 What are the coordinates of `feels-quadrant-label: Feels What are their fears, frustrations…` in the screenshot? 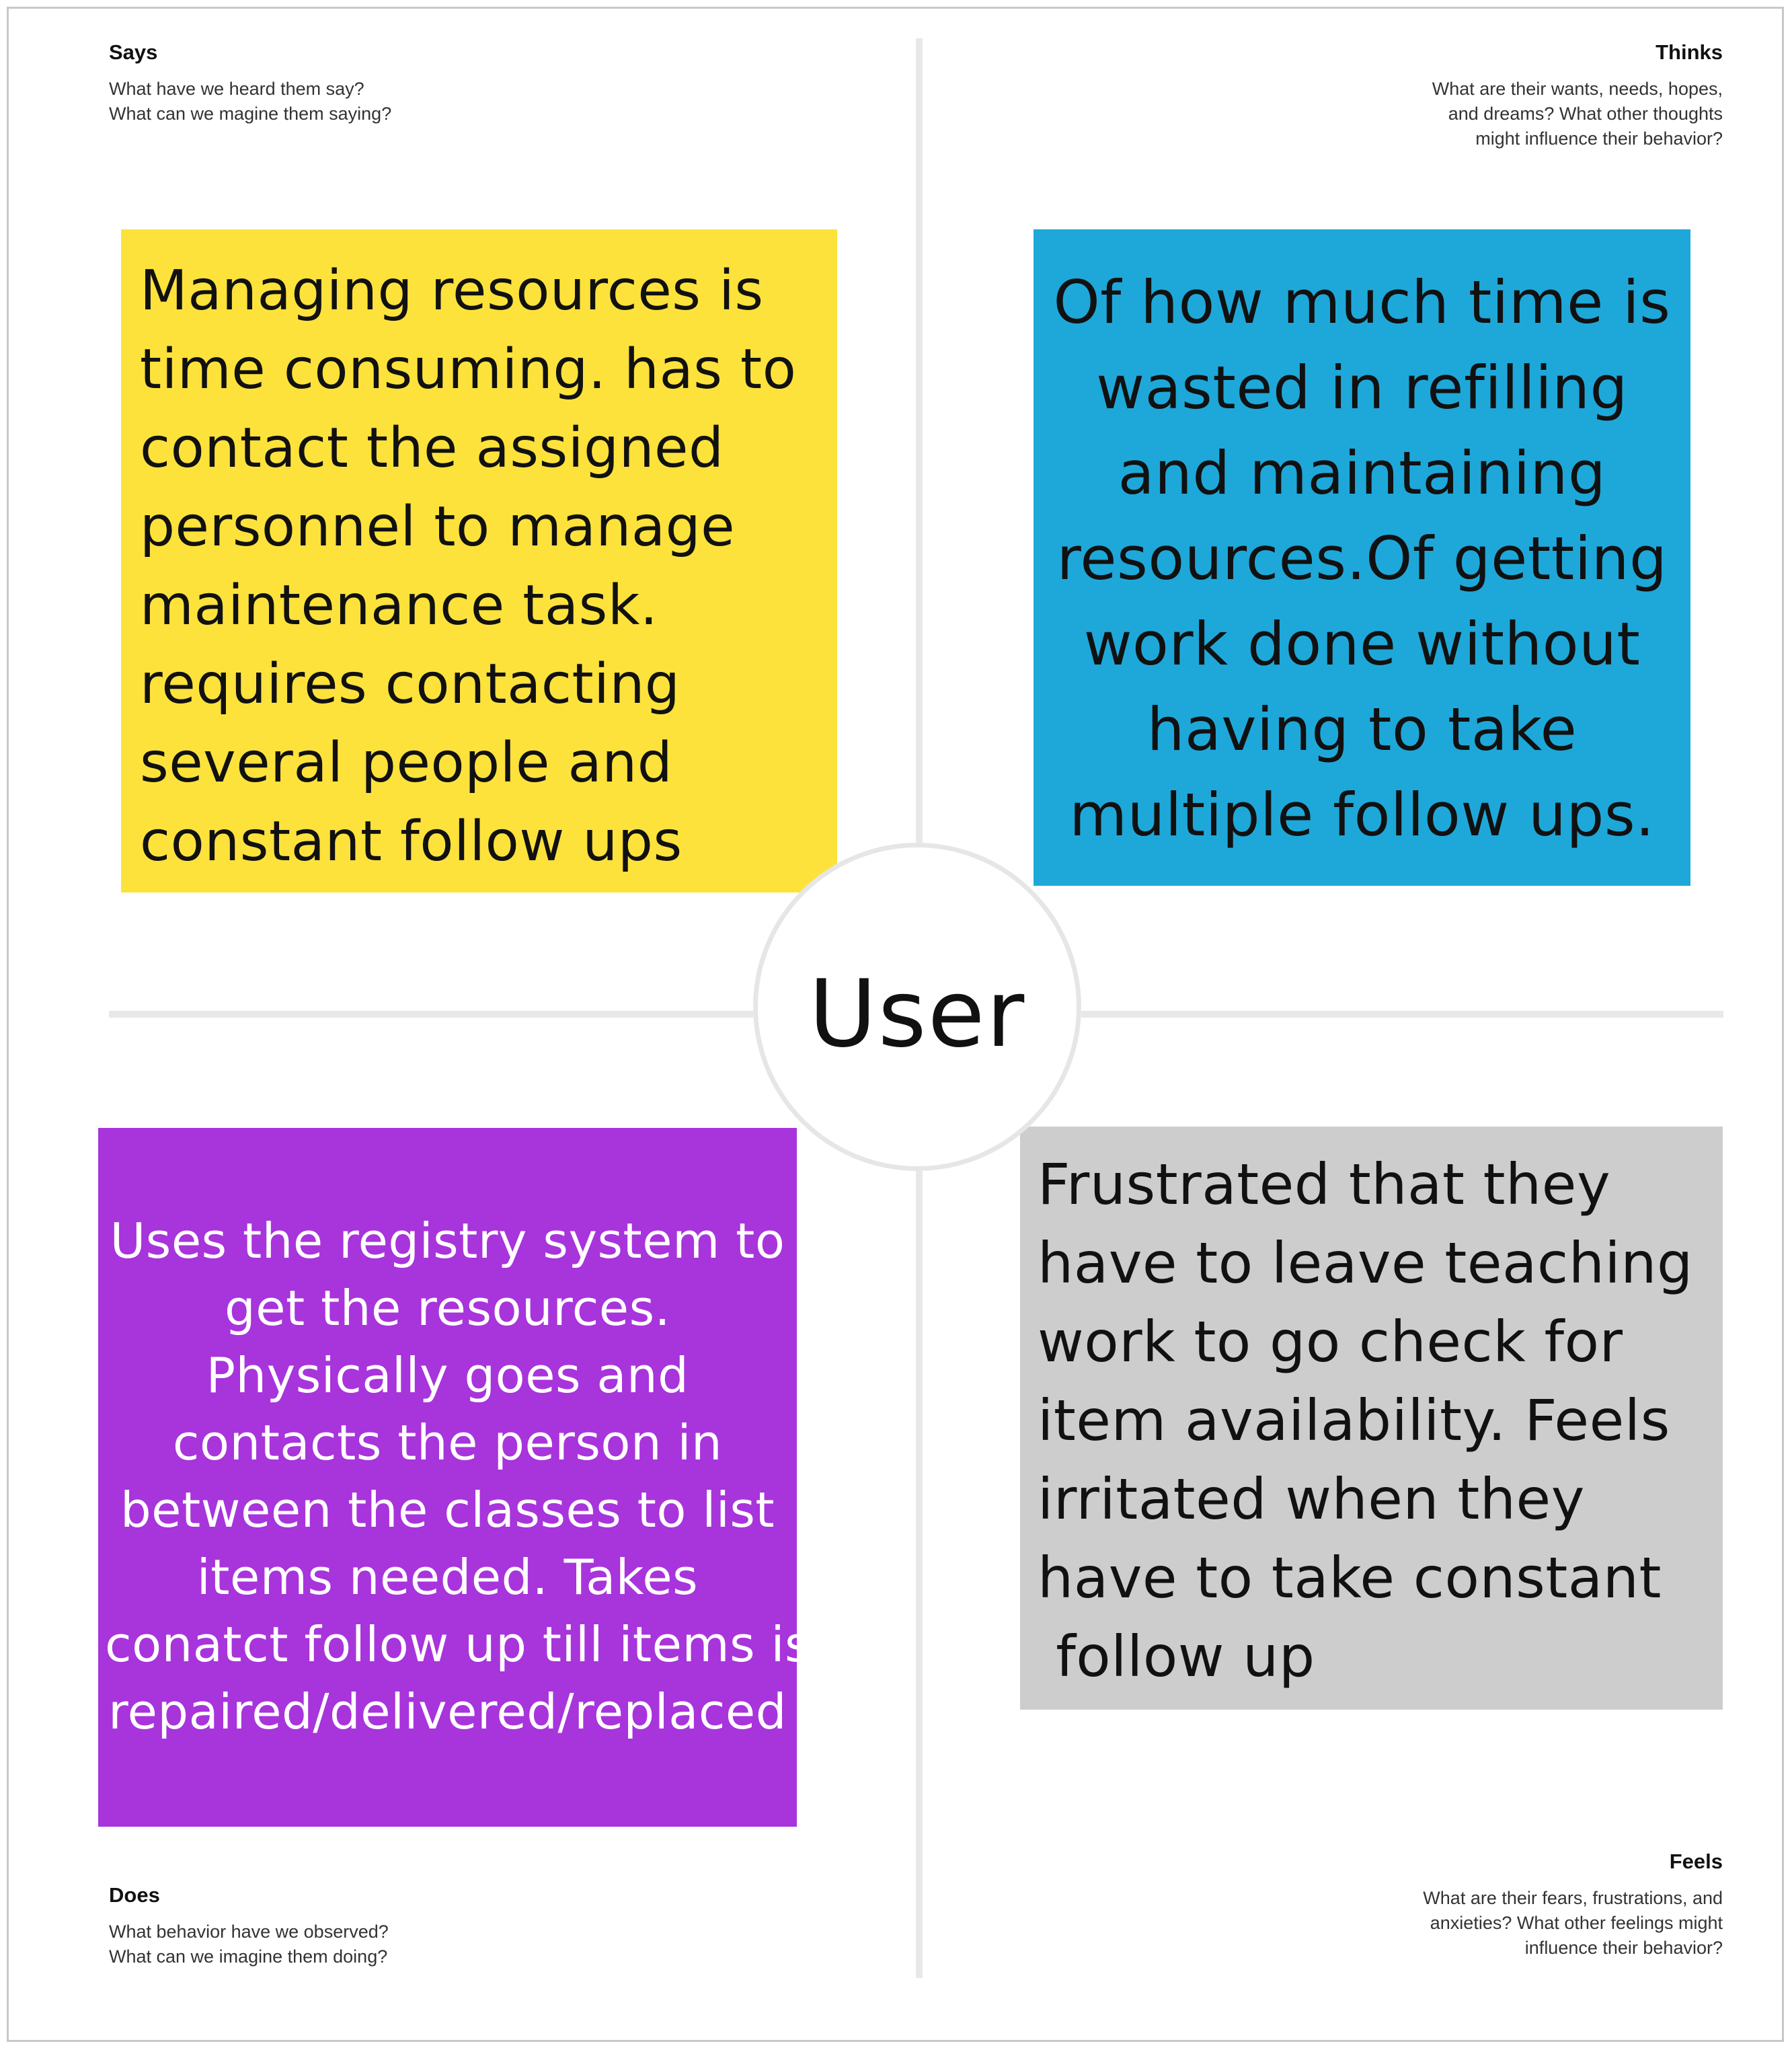 It's located at (1573, 1905).